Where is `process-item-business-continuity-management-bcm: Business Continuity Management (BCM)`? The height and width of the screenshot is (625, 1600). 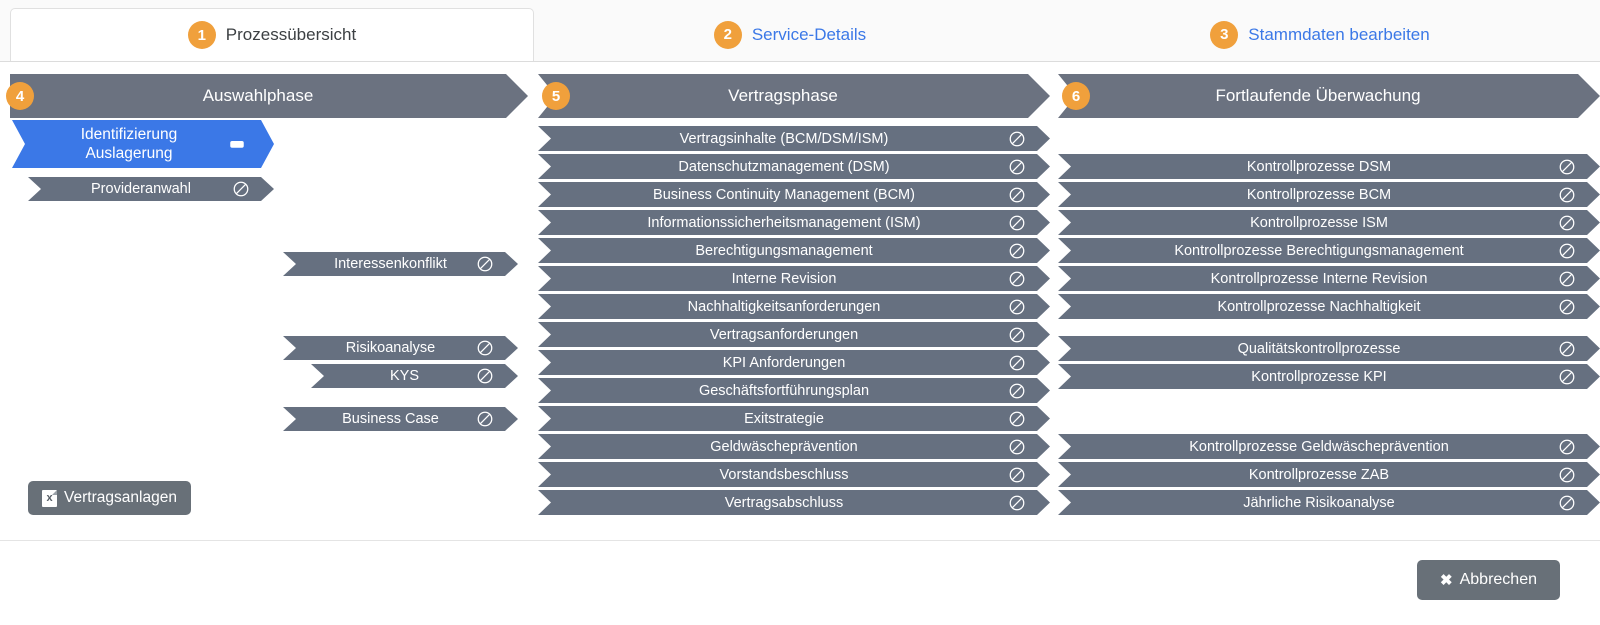
process-item-business-continuity-management-bcm: Business Continuity Management (BCM) is located at coordinates (794, 194).